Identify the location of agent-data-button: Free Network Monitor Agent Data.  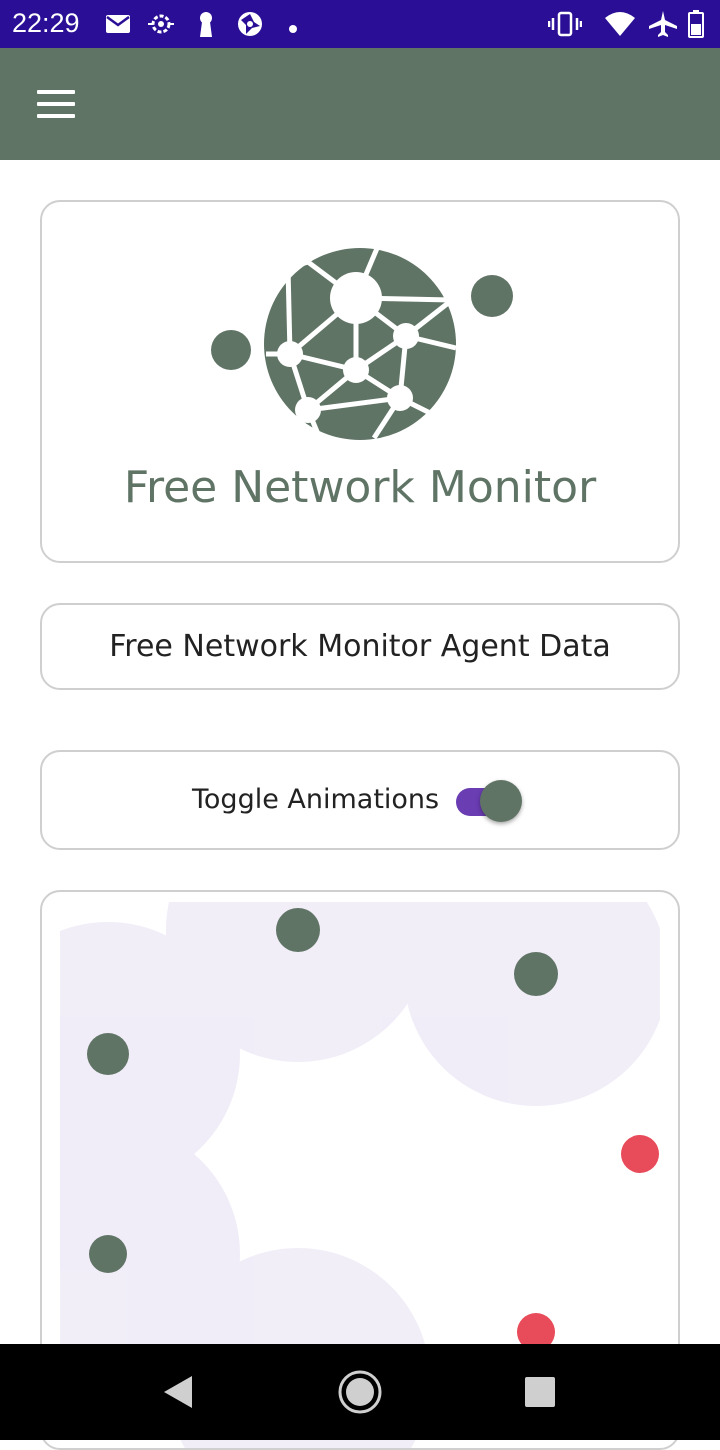
(360, 646).